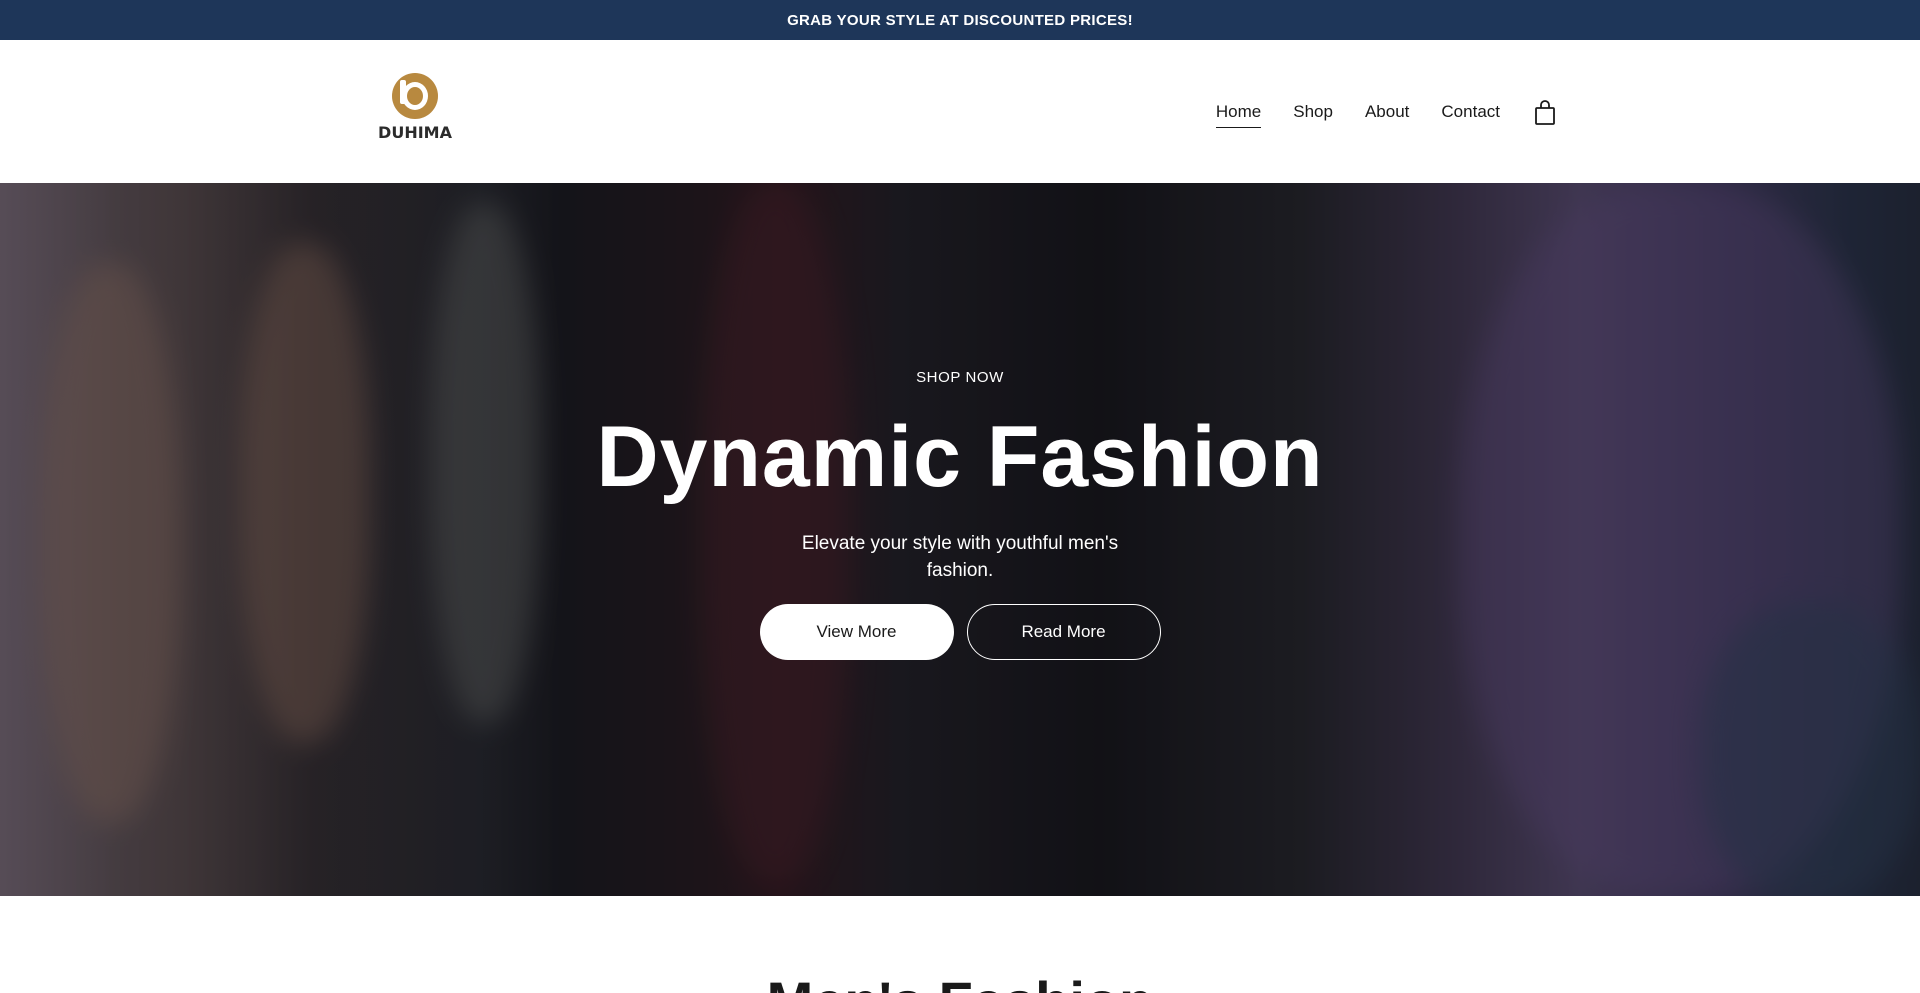 The width and height of the screenshot is (1920, 993). I want to click on section-title: Men's Fashion, so click(960, 983).